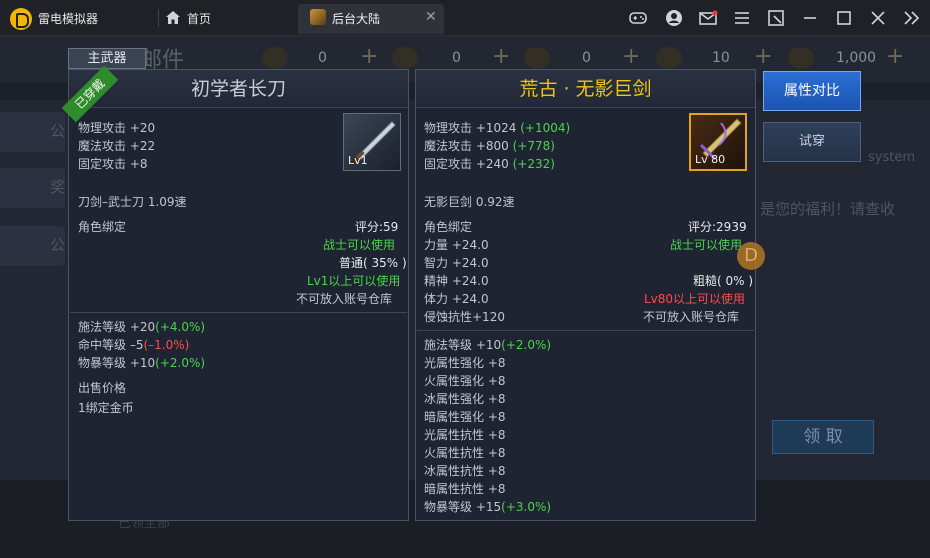  Describe the element at coordinates (356, 18) in the screenshot. I see `game-tab-label: 后台大陆` at that location.